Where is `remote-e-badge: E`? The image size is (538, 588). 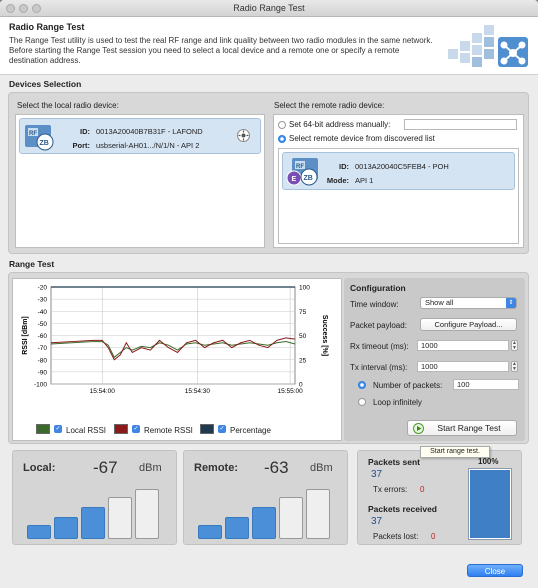
remote-e-badge: E is located at coordinates (294, 179).